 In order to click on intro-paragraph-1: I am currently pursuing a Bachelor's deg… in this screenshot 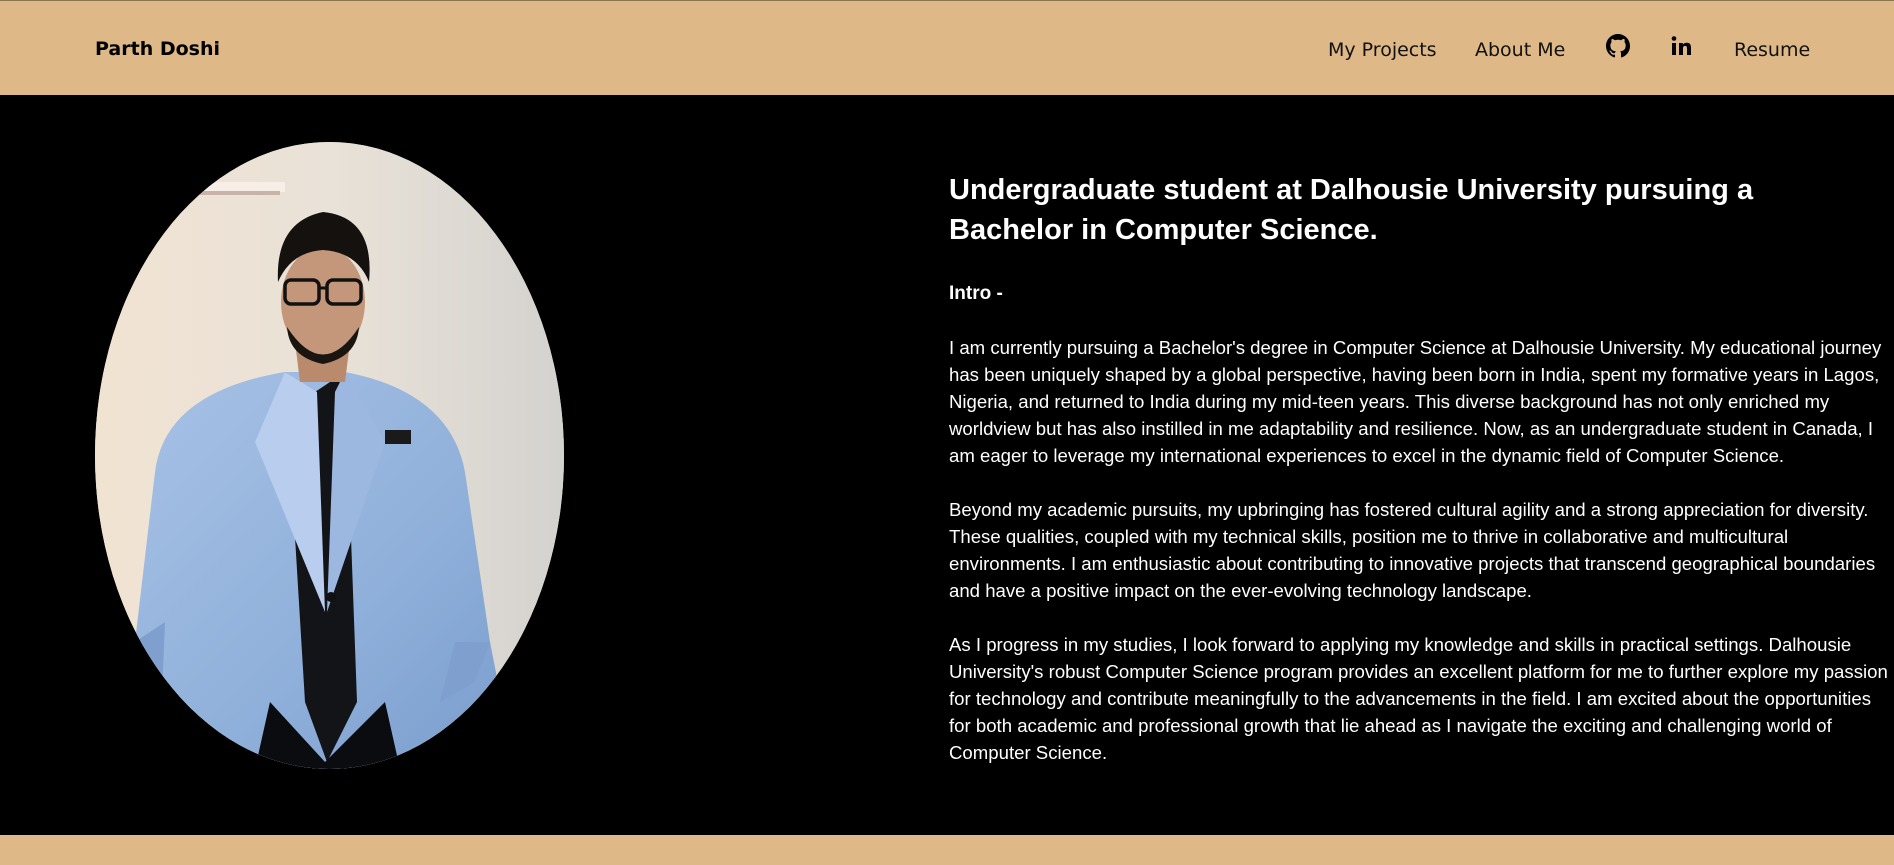, I will do `click(1415, 401)`.